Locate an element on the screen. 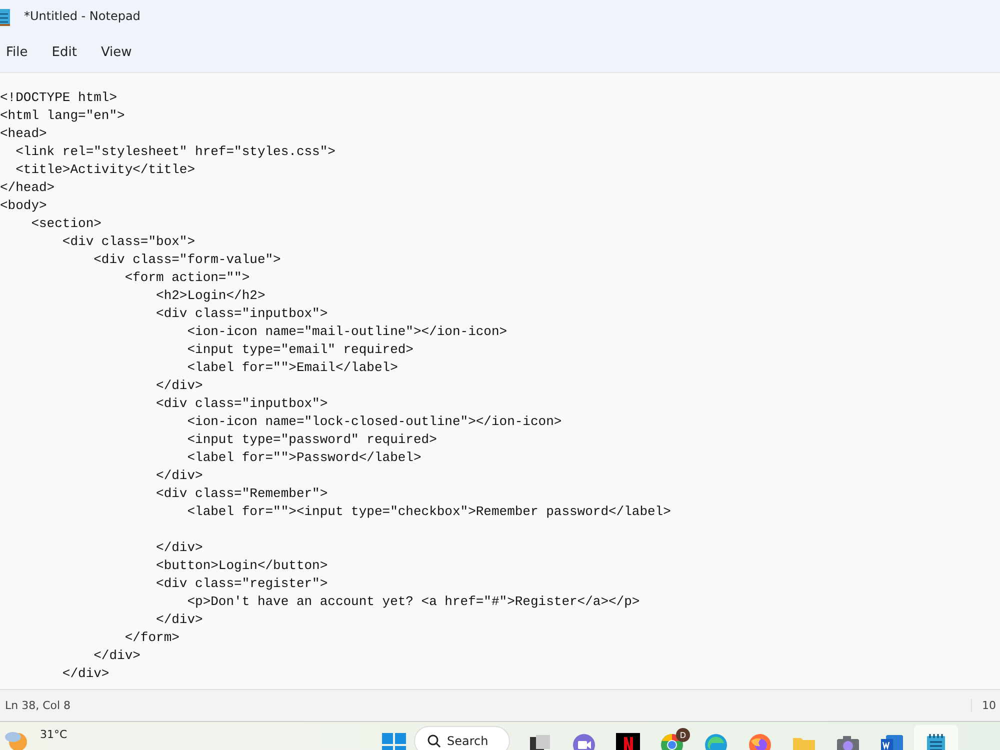  code-line: <div class="Remember"> is located at coordinates (242, 494).